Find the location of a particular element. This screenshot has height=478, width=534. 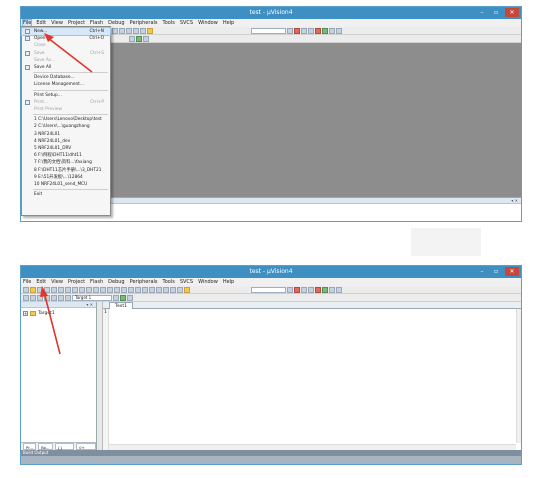

red-arrow-top is located at coordinates (68, 53).